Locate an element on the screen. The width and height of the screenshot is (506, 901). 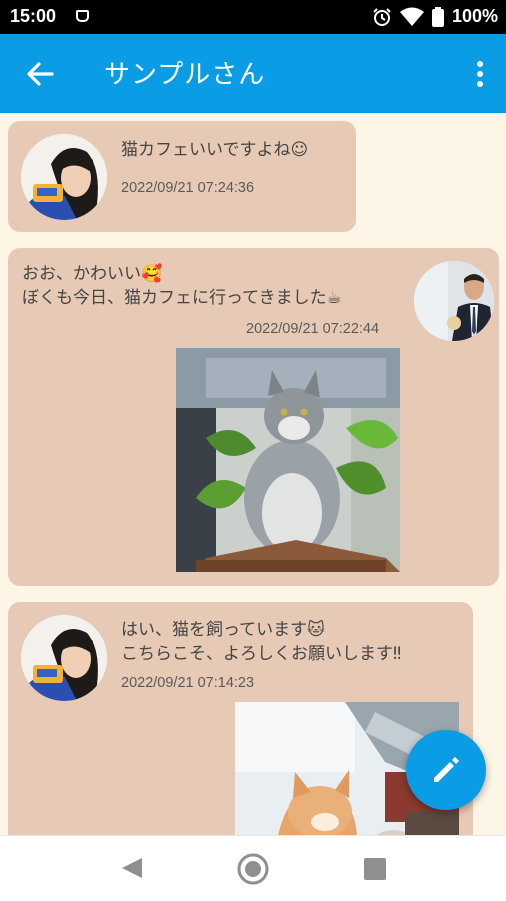
back-arrow-icon is located at coordinates (40, 74).